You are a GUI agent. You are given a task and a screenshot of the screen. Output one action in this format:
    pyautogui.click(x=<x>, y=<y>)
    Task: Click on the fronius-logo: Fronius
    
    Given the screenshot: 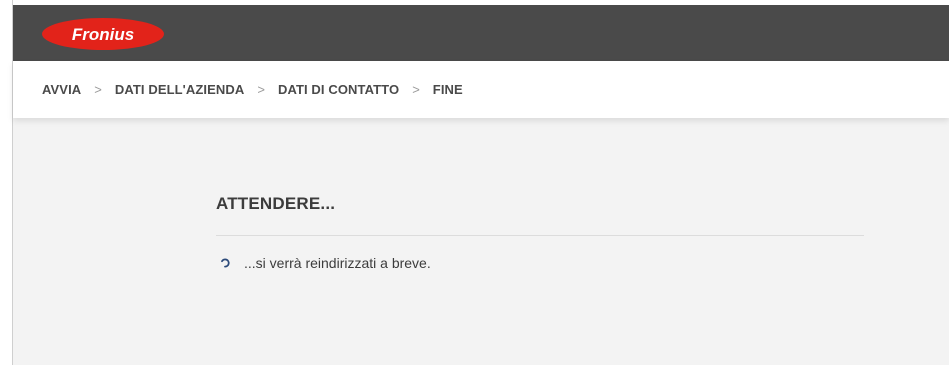 What is the action you would take?
    pyautogui.click(x=103, y=34)
    